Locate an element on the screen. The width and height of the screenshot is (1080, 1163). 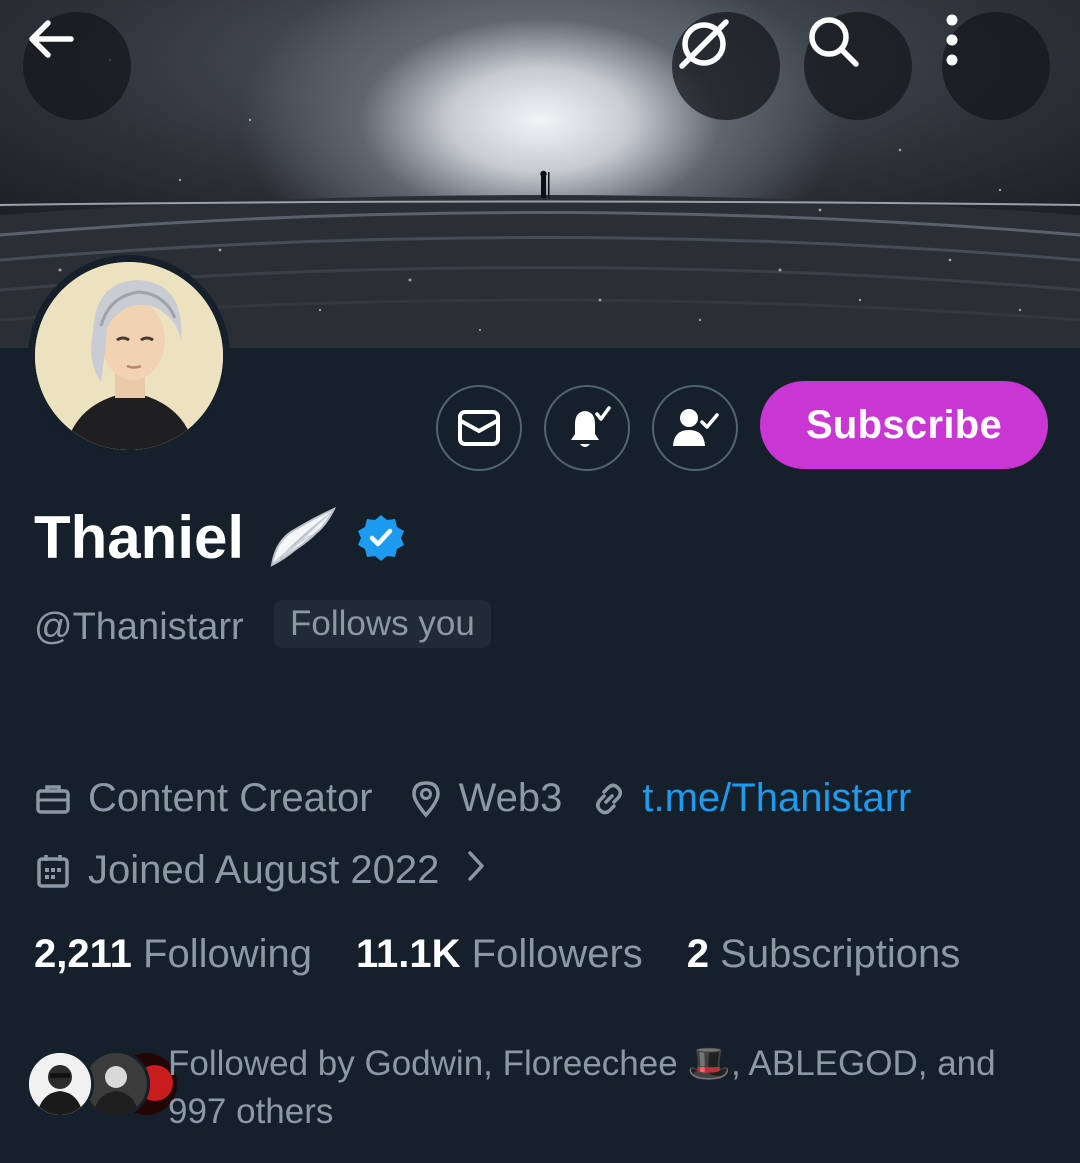
subscriptions-count: 2 is located at coordinates (698, 954).